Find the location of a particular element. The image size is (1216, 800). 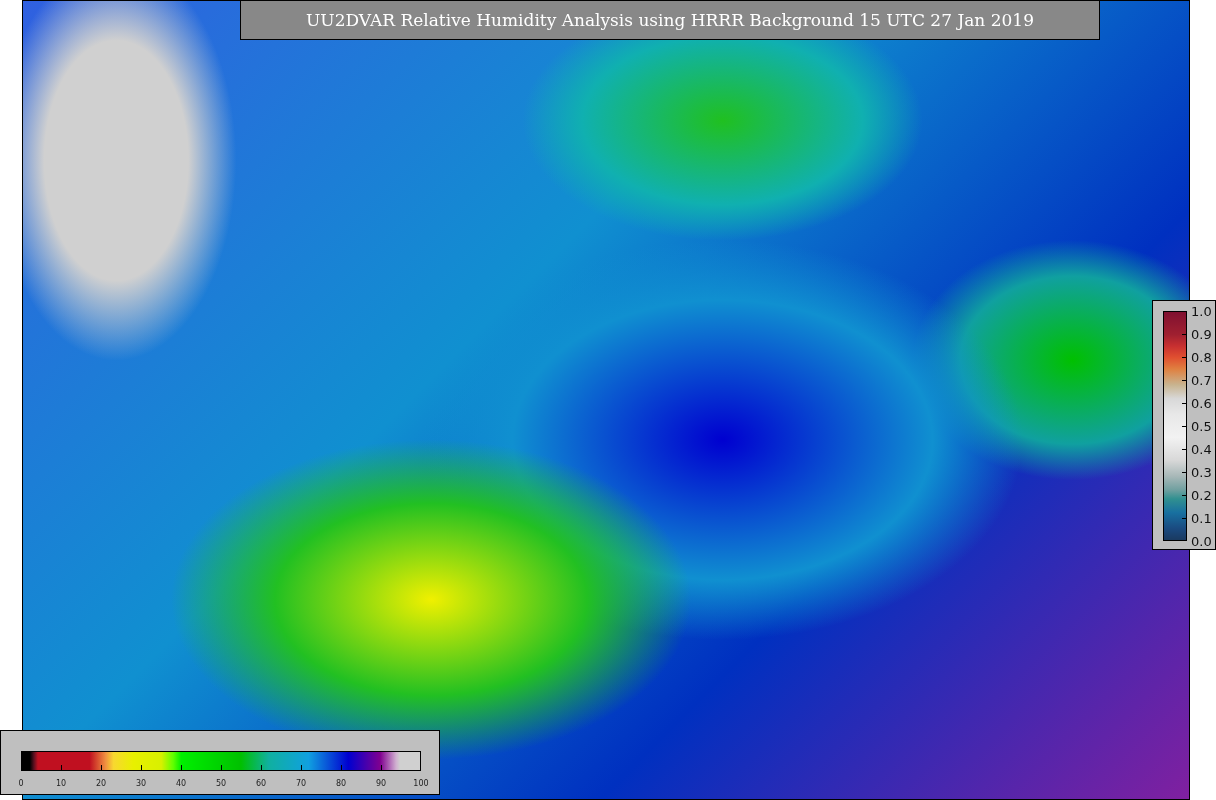

colorbar-tick-label: 0.2 is located at coordinates (1201, 495).